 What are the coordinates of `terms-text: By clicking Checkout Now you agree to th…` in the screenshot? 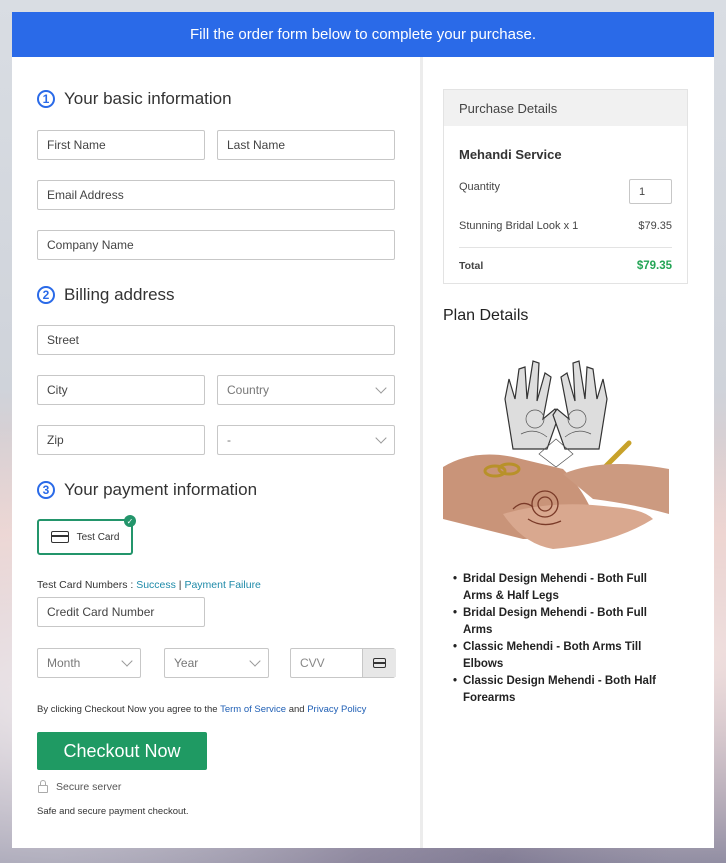 It's located at (201, 709).